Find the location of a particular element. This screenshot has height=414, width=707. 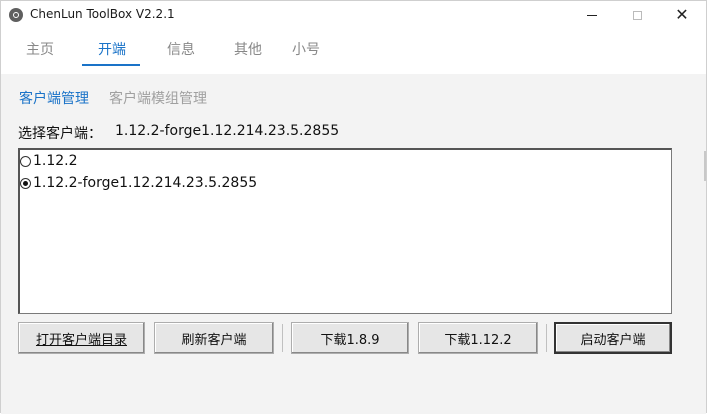

client-option-label: 1.12.2 is located at coordinates (55, 161).